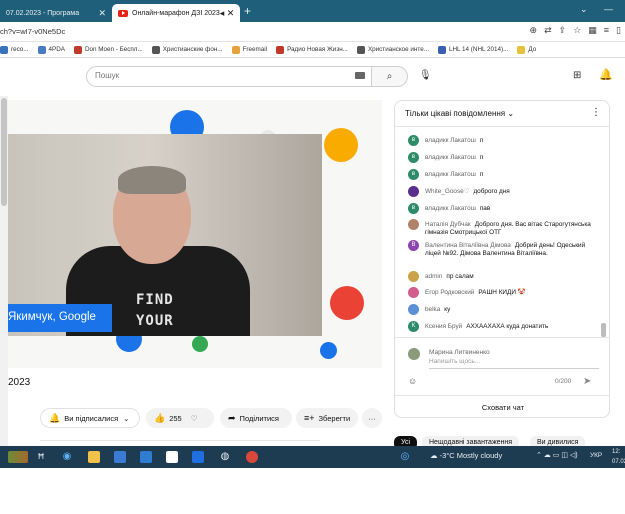 This screenshot has height=514, width=625. I want to click on save-button: ≡+ Зберегти, so click(327, 418).